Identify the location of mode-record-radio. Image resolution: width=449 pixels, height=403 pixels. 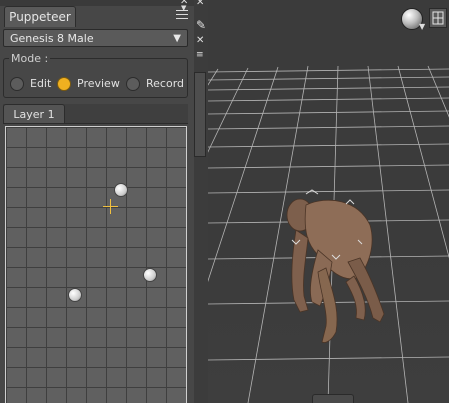
(133, 84).